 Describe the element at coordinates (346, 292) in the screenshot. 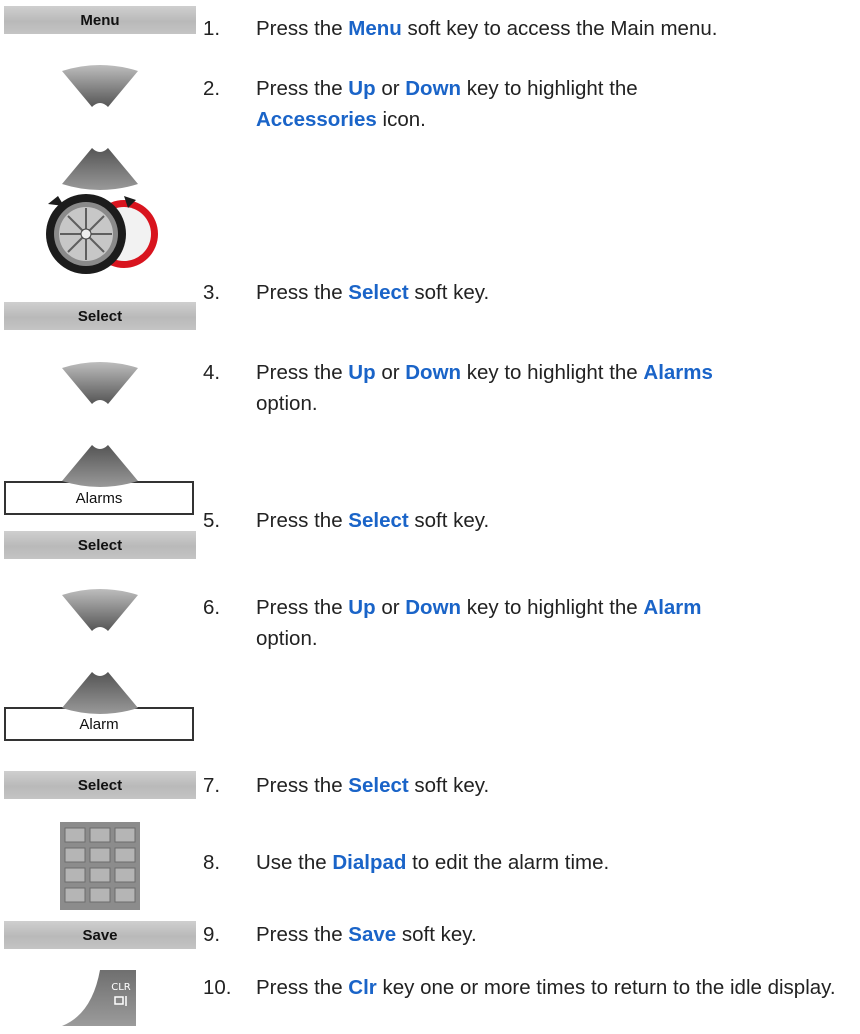

I see `step-3: 3. Press the Select soft key.` at that location.